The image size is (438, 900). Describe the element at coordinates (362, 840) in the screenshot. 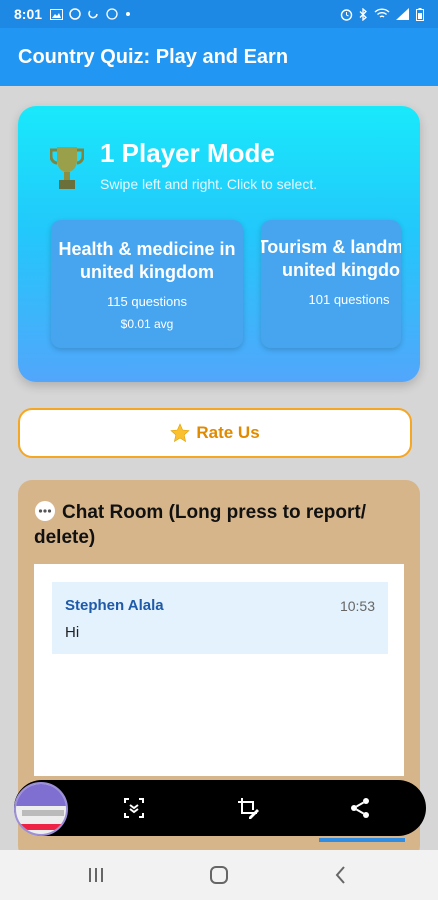

I see `scroll-indicator` at that location.